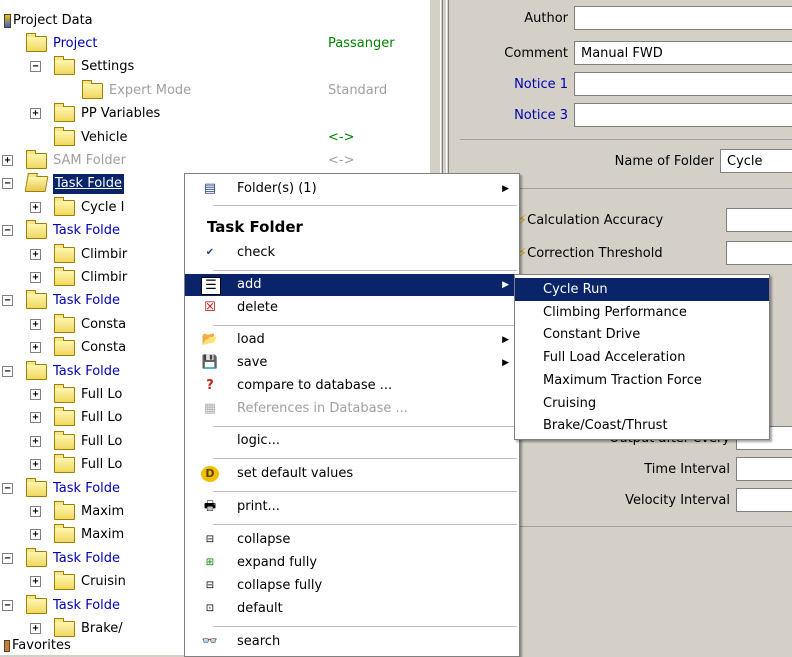 The image size is (792, 657). I want to click on velocity-interval-field, so click(764, 500).